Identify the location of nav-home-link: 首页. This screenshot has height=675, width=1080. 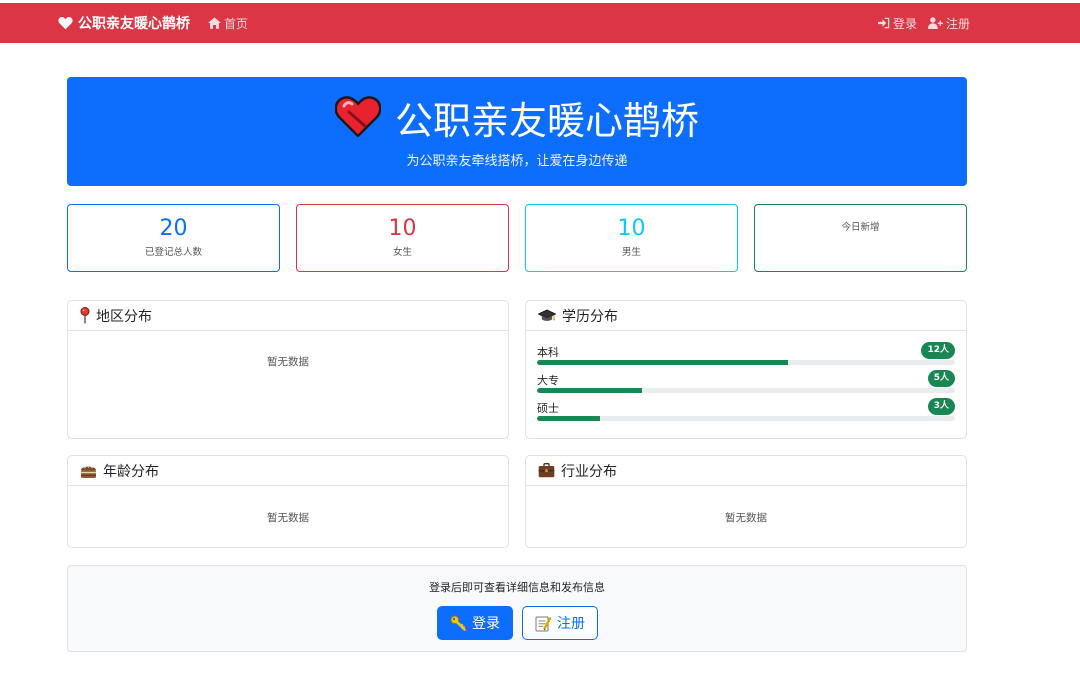
(228, 23).